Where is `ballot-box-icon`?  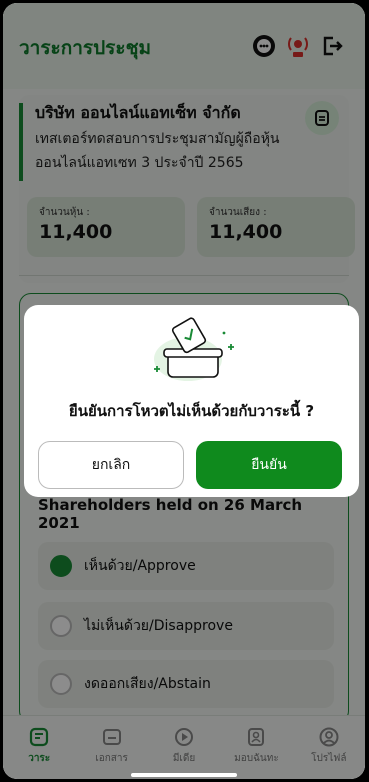 ballot-box-icon is located at coordinates (192, 349).